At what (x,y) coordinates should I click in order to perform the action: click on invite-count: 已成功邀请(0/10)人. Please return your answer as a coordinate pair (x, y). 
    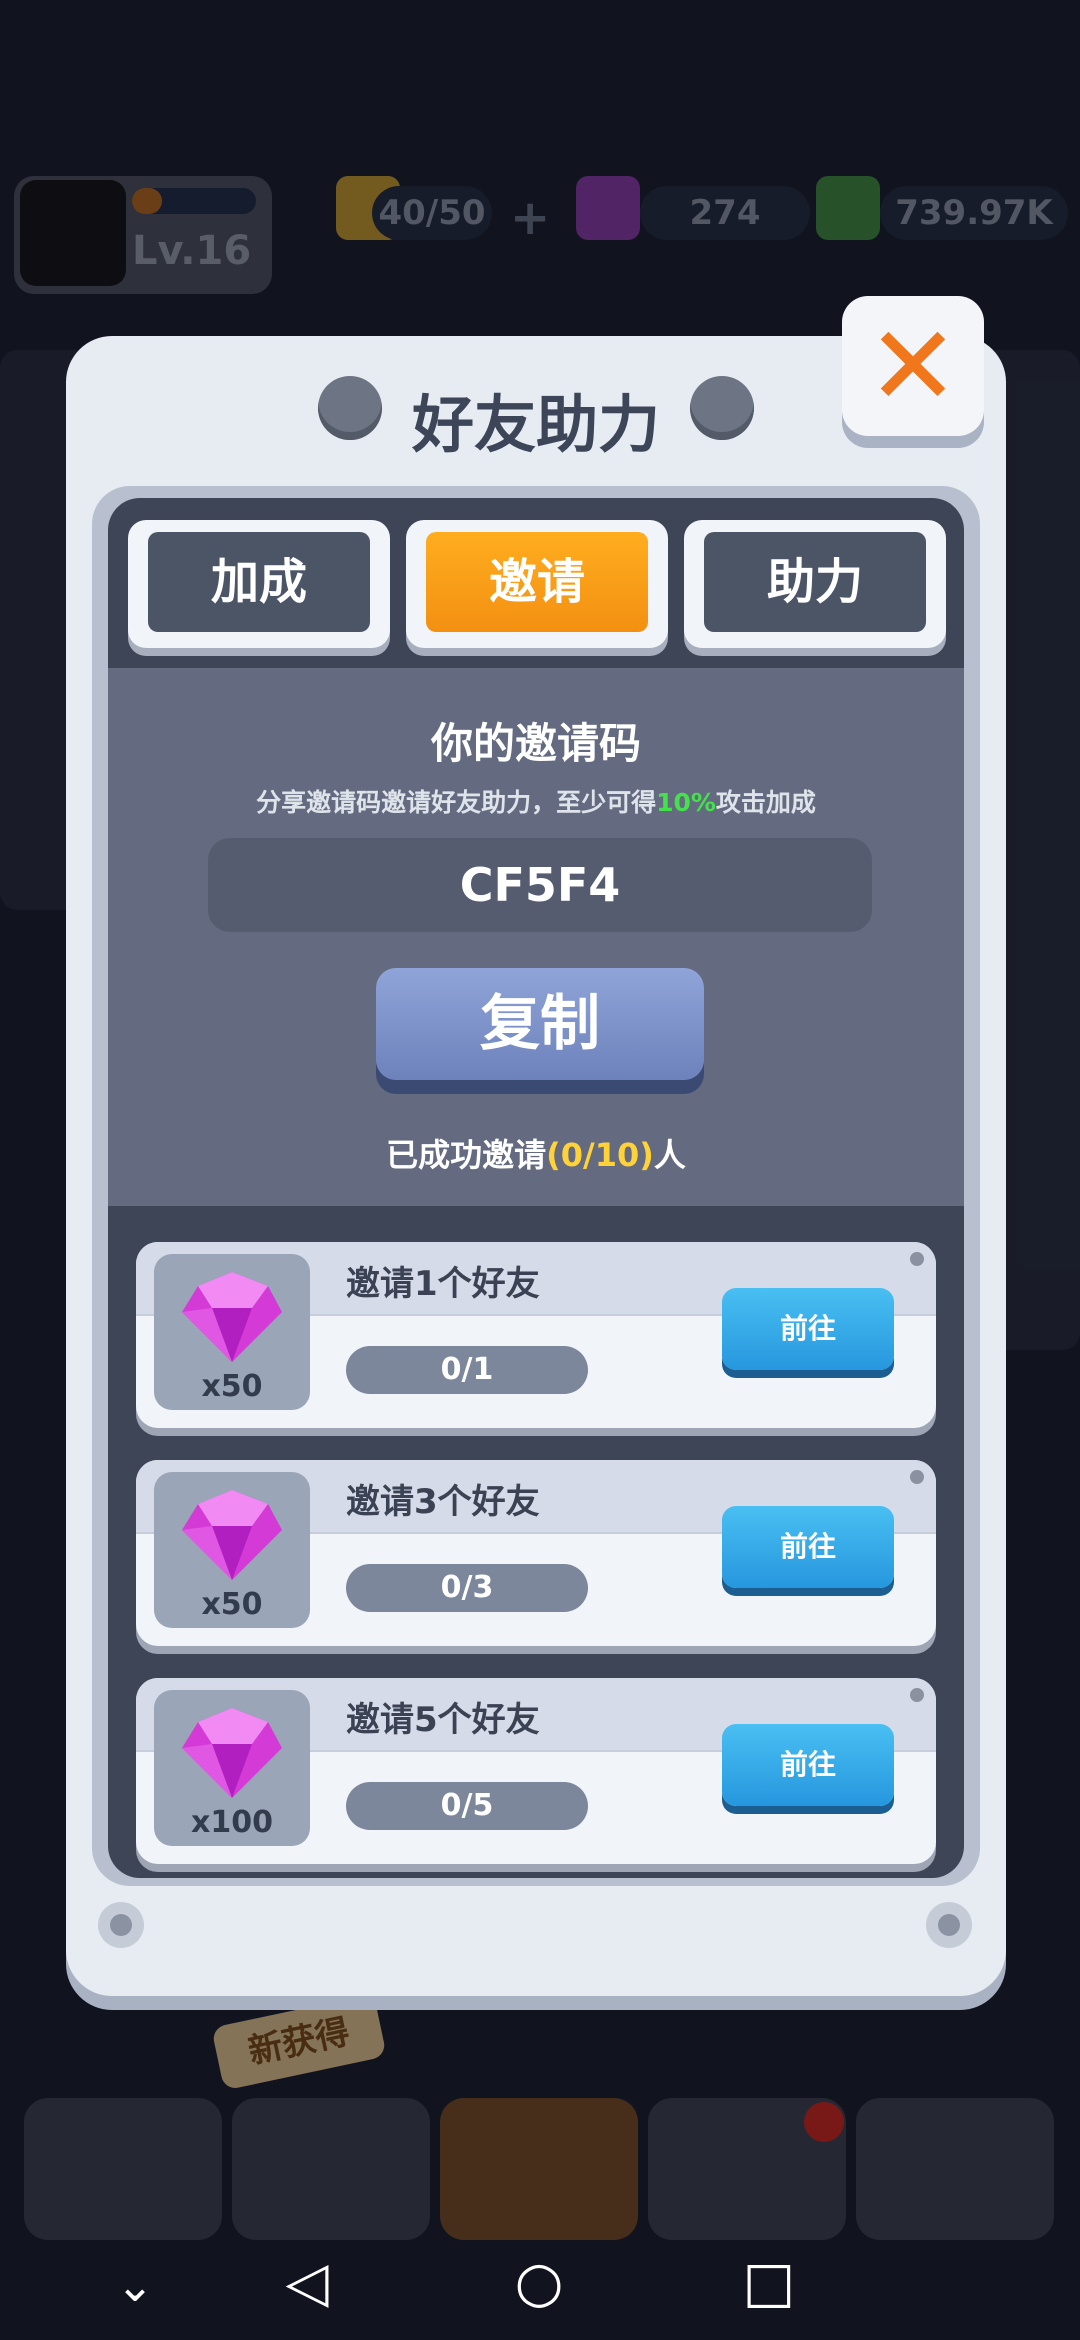
    Looking at the image, I should click on (536, 1153).